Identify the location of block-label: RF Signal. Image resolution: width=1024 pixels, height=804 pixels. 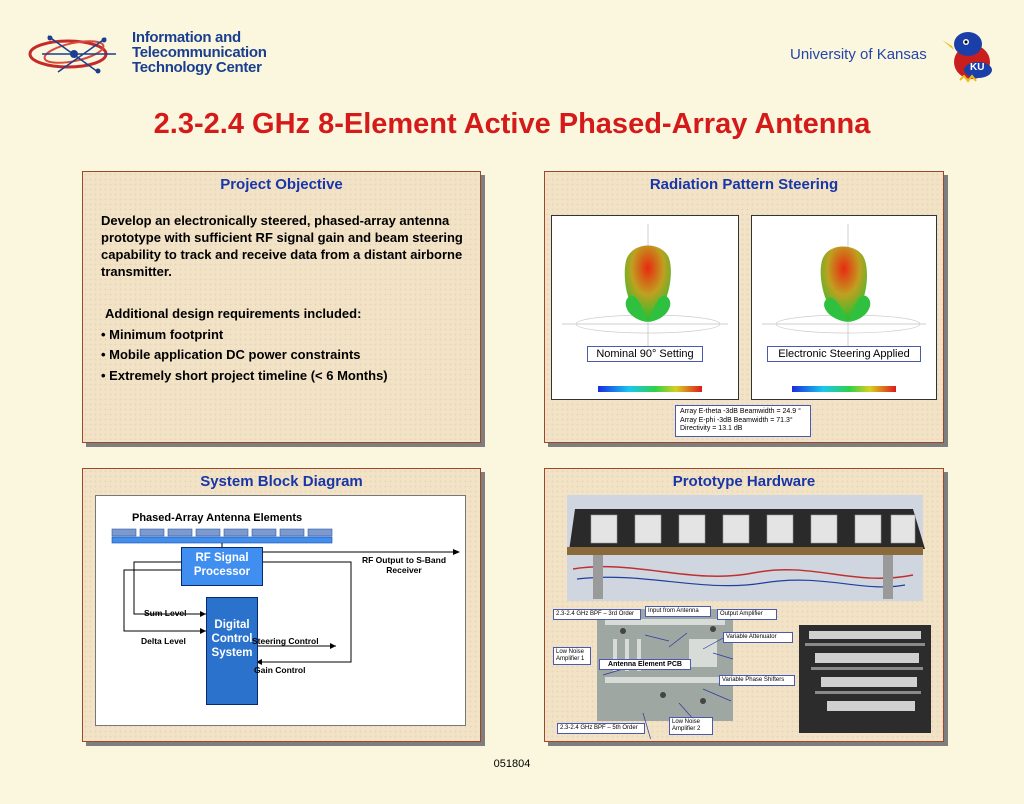
(222, 558).